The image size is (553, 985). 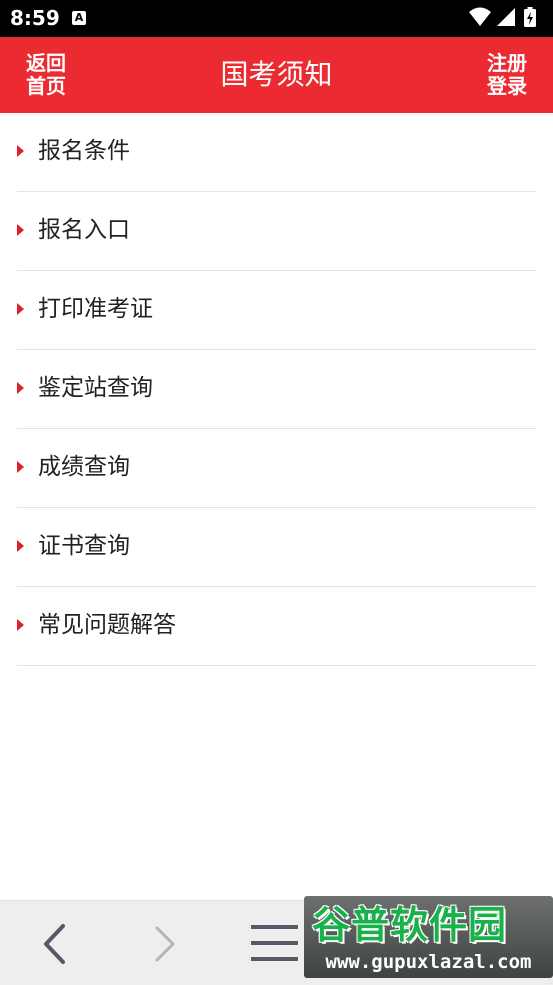 What do you see at coordinates (507, 86) in the screenshot?
I see `register-label-line2: 登录` at bounding box center [507, 86].